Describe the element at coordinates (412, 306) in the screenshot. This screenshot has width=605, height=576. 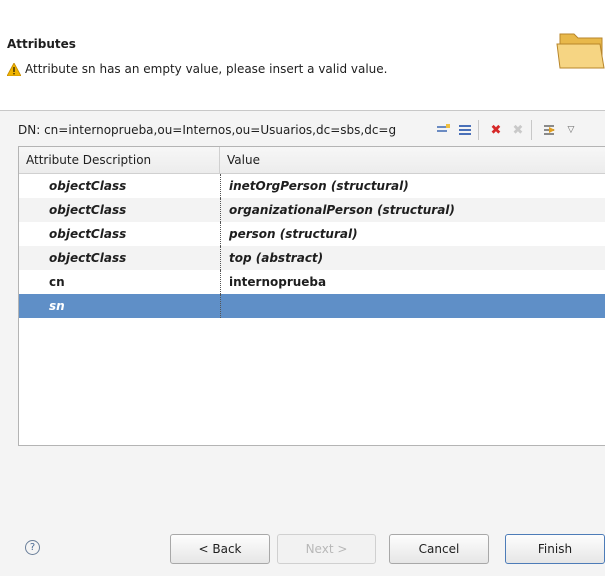
I see `value-cell-empty` at that location.